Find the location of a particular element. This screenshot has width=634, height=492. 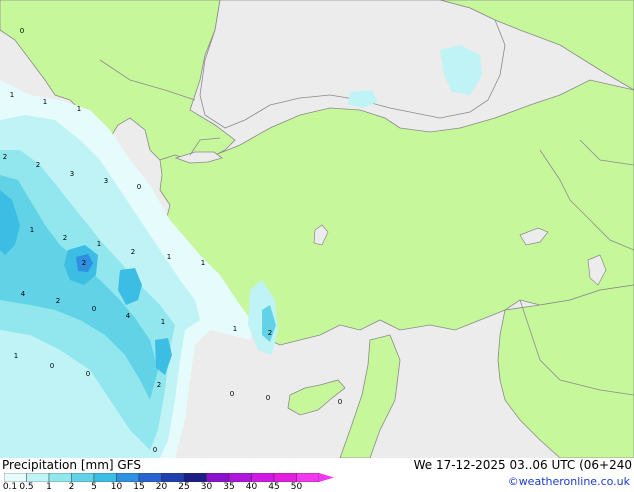

legend-tick-label: 50 is located at coordinates (296, 487).